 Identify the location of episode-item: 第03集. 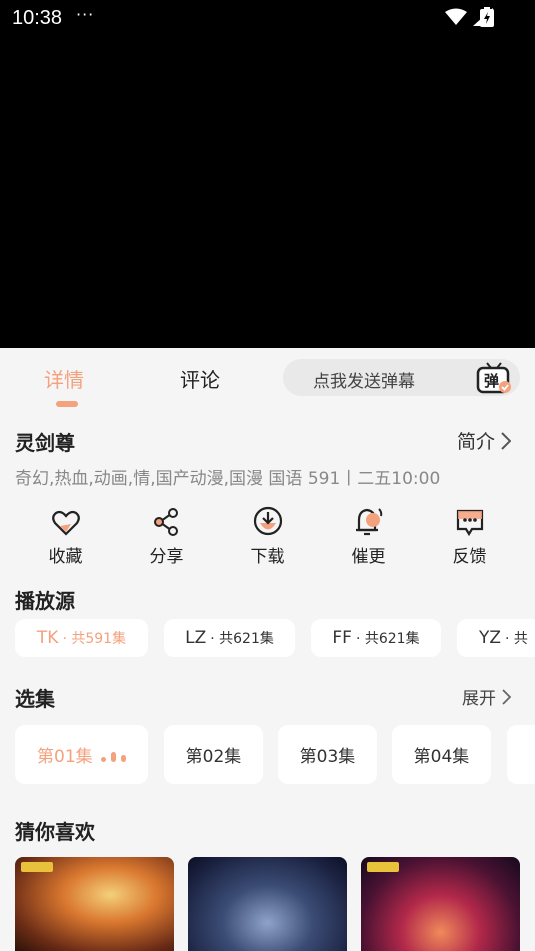
(327, 754).